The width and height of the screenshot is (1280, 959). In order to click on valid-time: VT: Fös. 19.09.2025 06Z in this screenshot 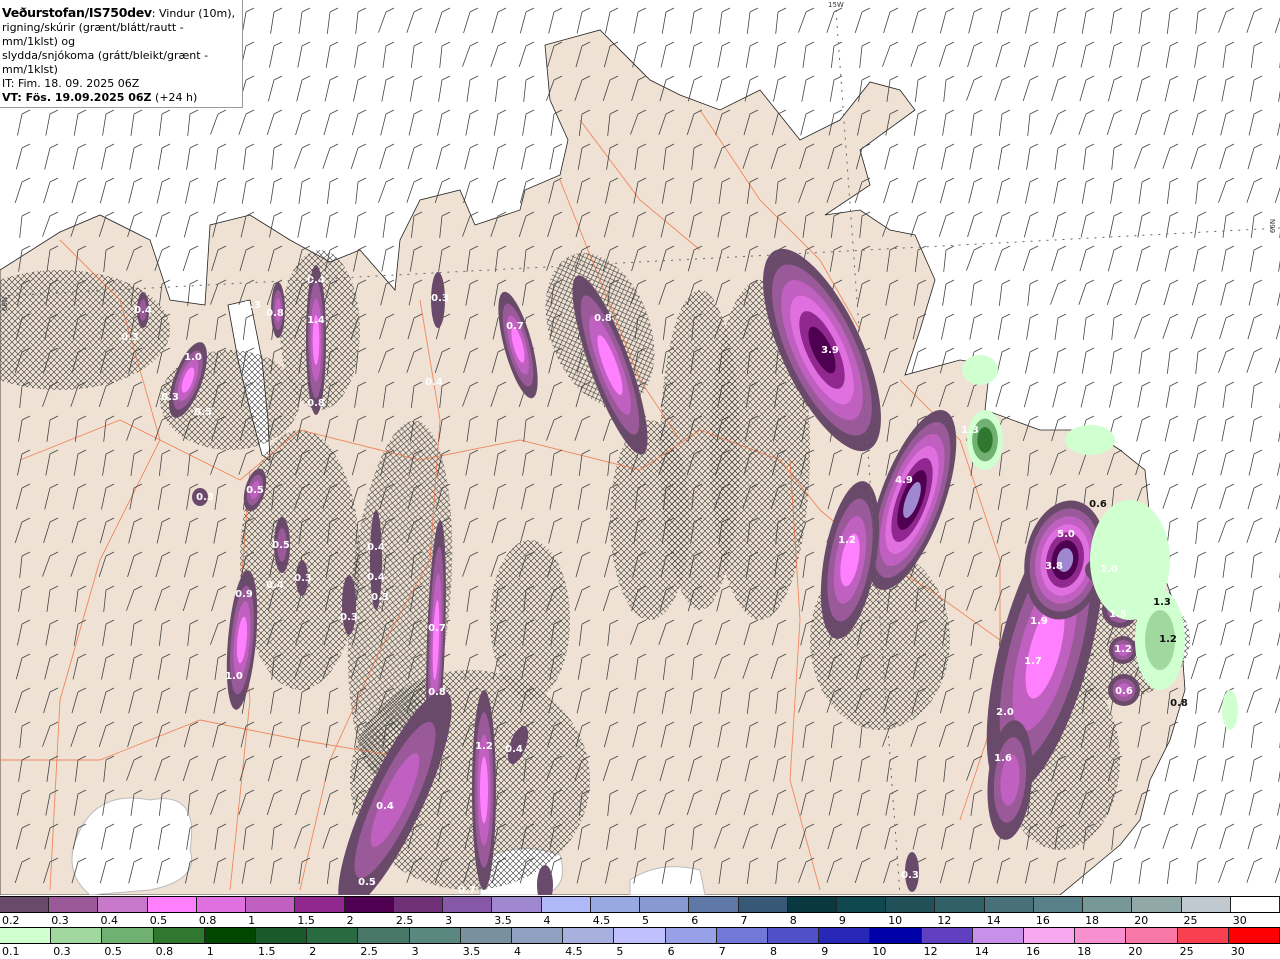, I will do `click(77, 97)`.